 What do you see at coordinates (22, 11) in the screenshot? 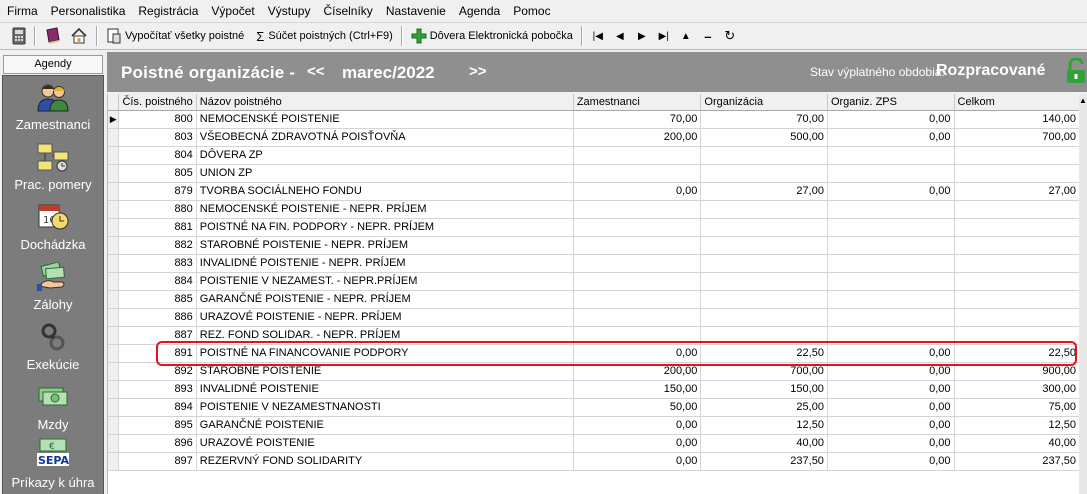
I see `menu-item: Firma` at bounding box center [22, 11].